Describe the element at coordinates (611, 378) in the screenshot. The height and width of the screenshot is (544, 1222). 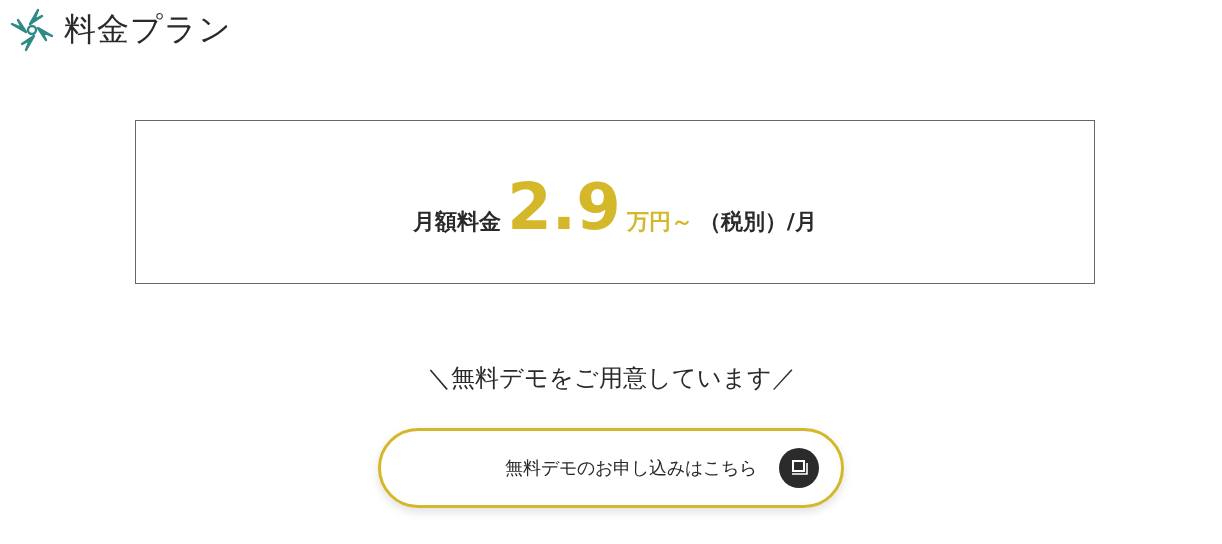
I see `tagline: ＼無料デモをご用意しています／` at that location.